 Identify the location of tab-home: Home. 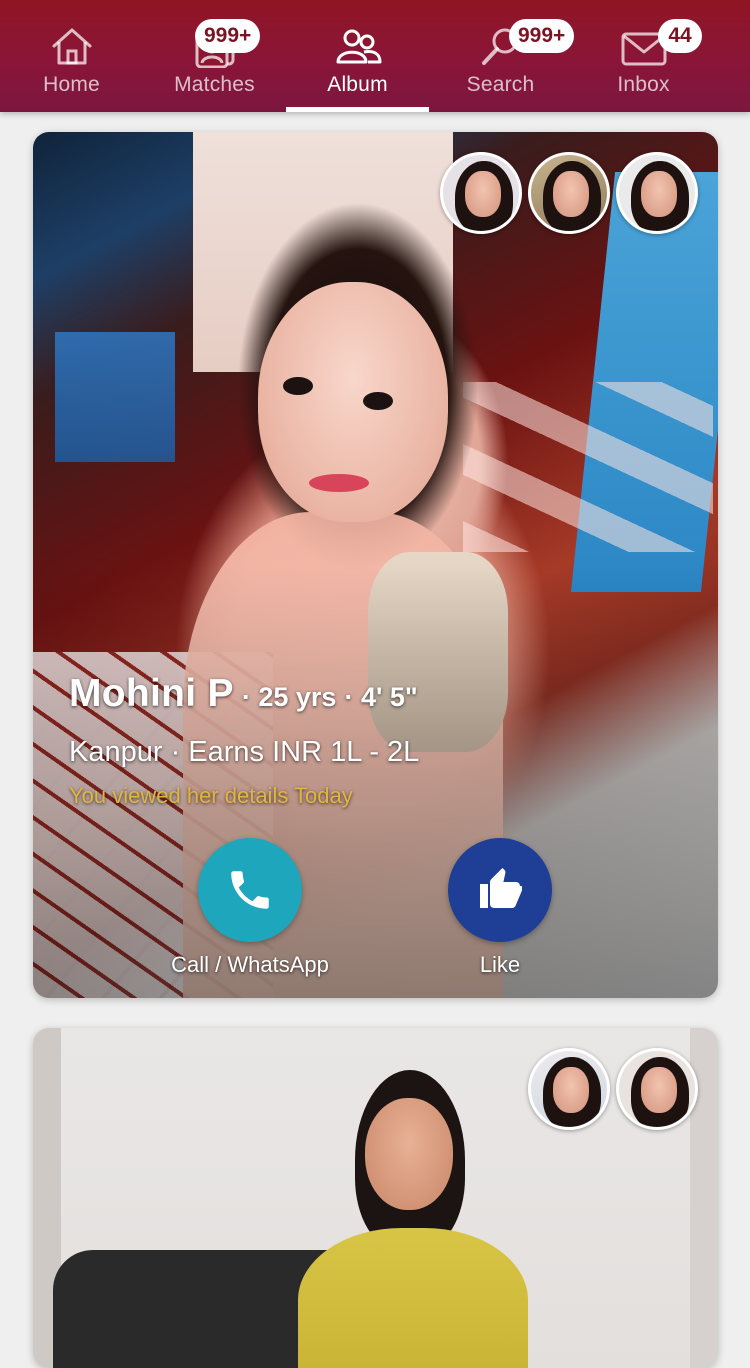
(71, 56).